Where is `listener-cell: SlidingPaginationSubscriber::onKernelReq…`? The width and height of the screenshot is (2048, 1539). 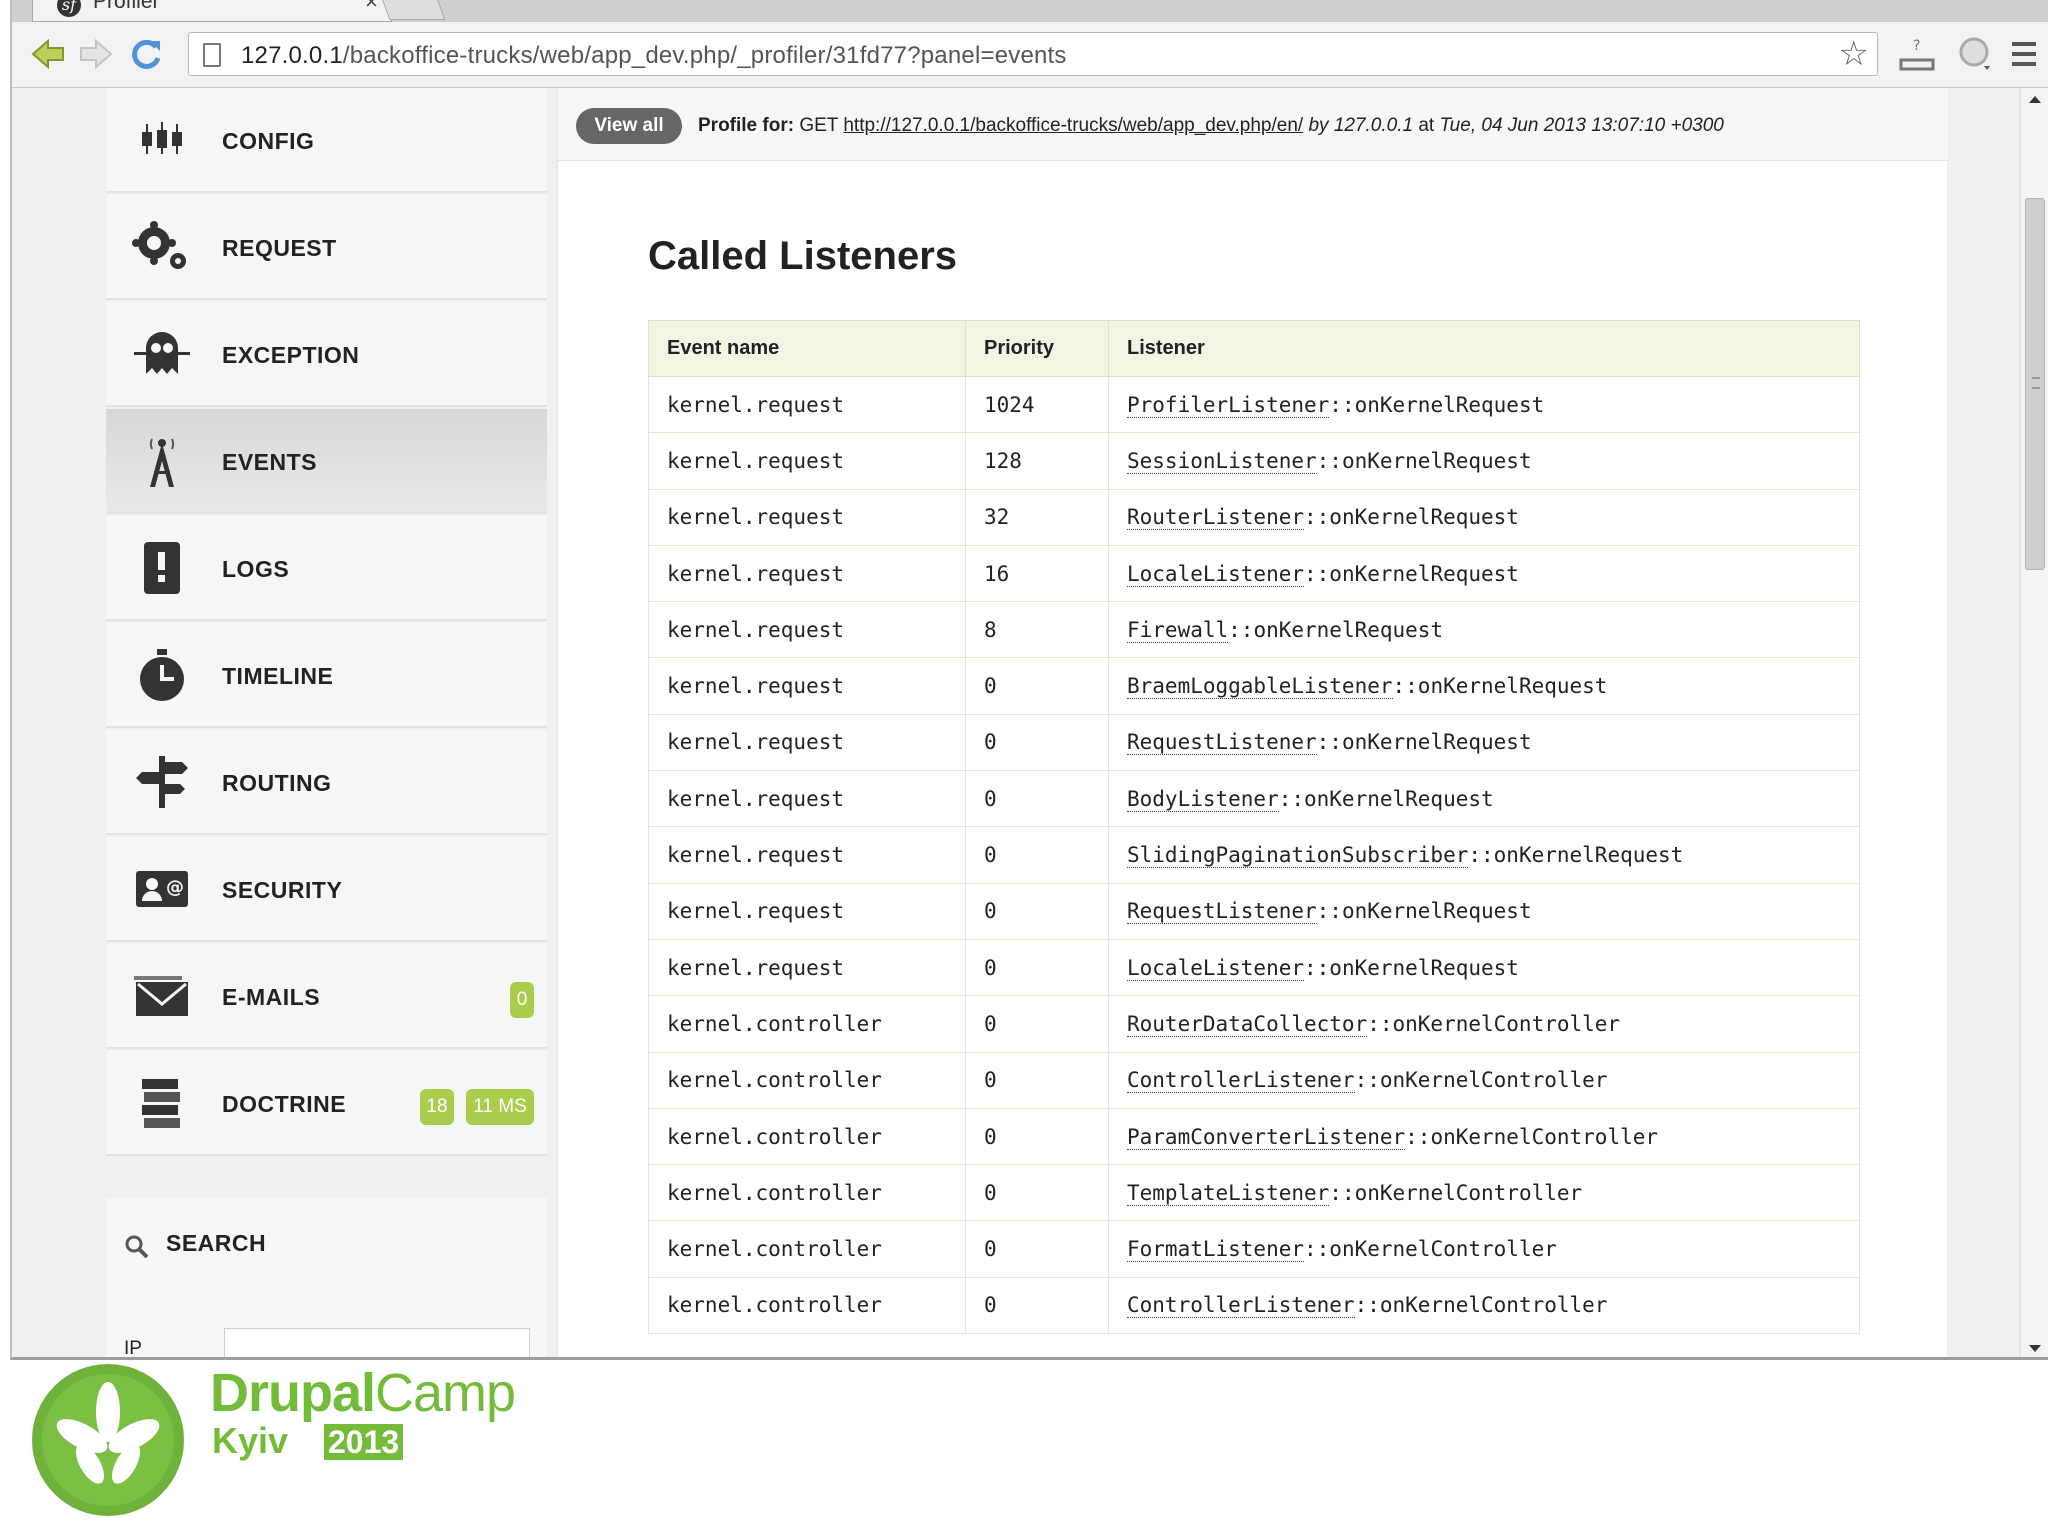
listener-cell: SlidingPaginationSubscriber::onKernelReq… is located at coordinates (1484, 855).